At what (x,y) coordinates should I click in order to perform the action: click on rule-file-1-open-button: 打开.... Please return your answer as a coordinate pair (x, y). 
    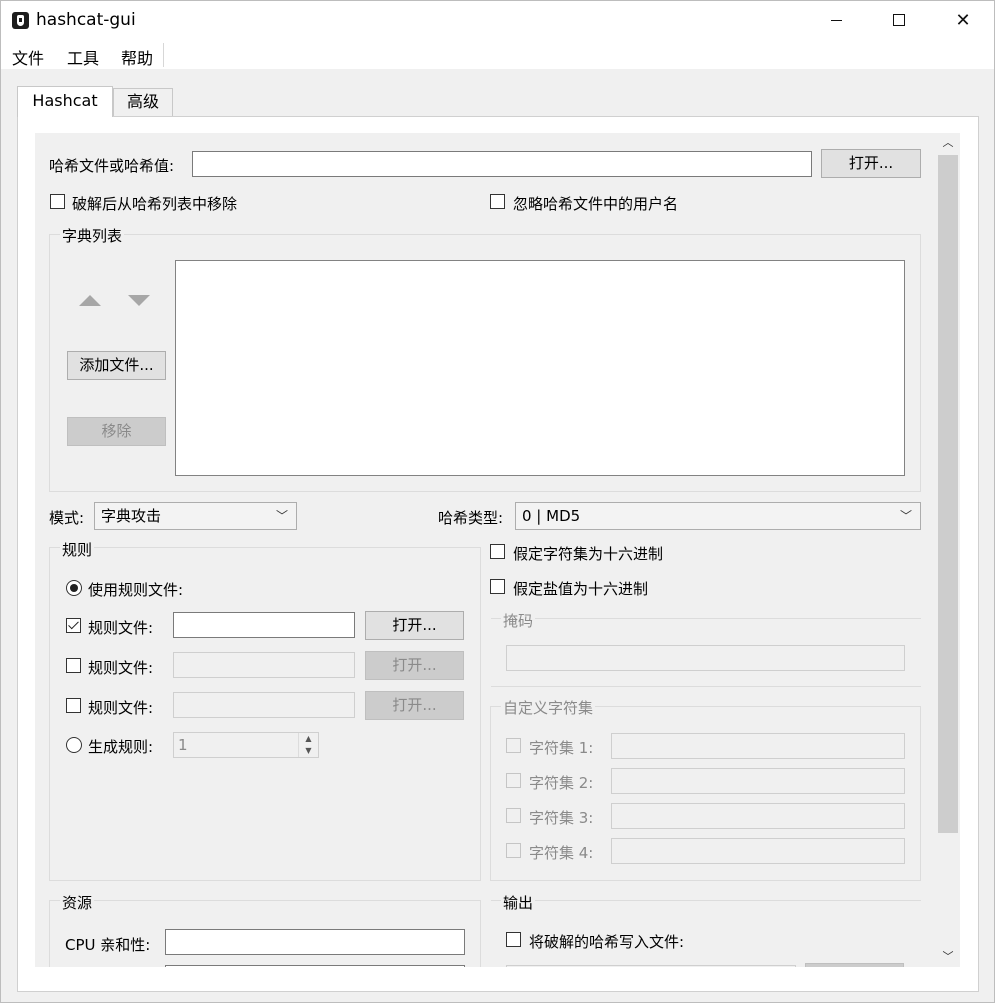
    Looking at the image, I should click on (414, 625).